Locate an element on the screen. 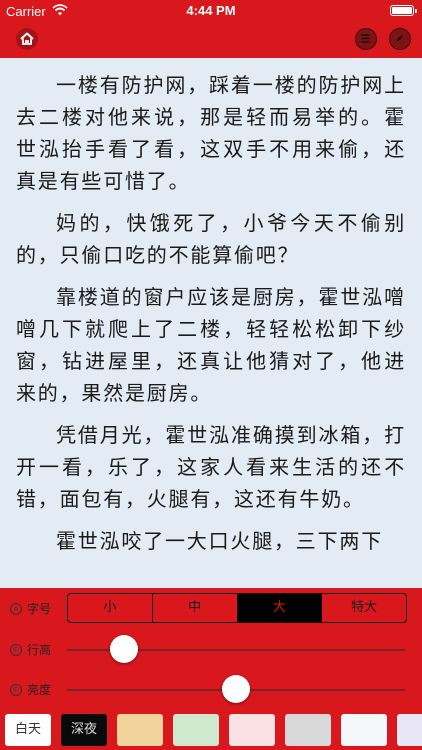  brightness-row: © 亮度 is located at coordinates (211, 689).